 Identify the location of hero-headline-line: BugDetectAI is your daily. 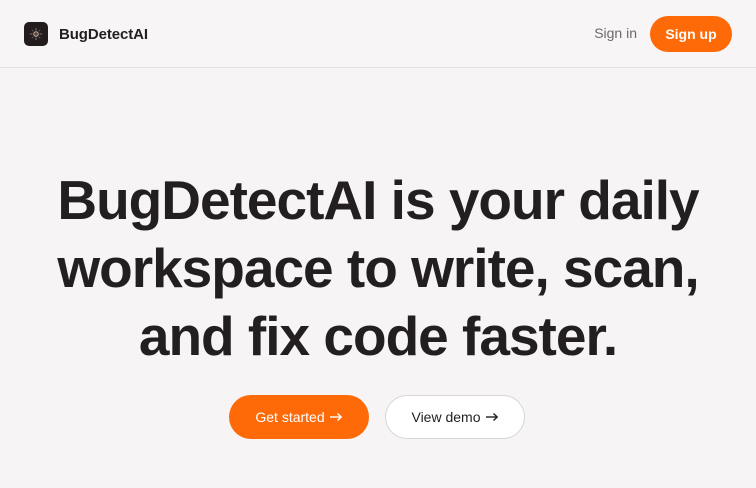
(378, 200).